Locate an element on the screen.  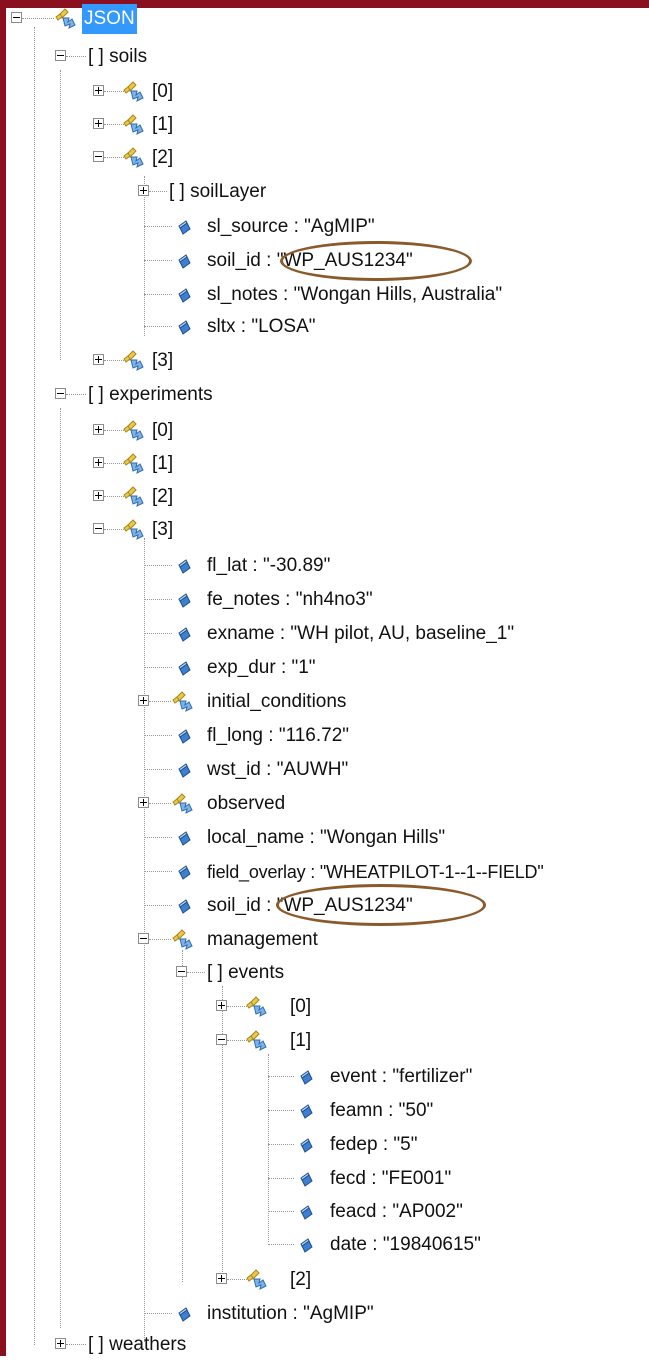
tree-node-events-0: [0] is located at coordinates (300, 1007).